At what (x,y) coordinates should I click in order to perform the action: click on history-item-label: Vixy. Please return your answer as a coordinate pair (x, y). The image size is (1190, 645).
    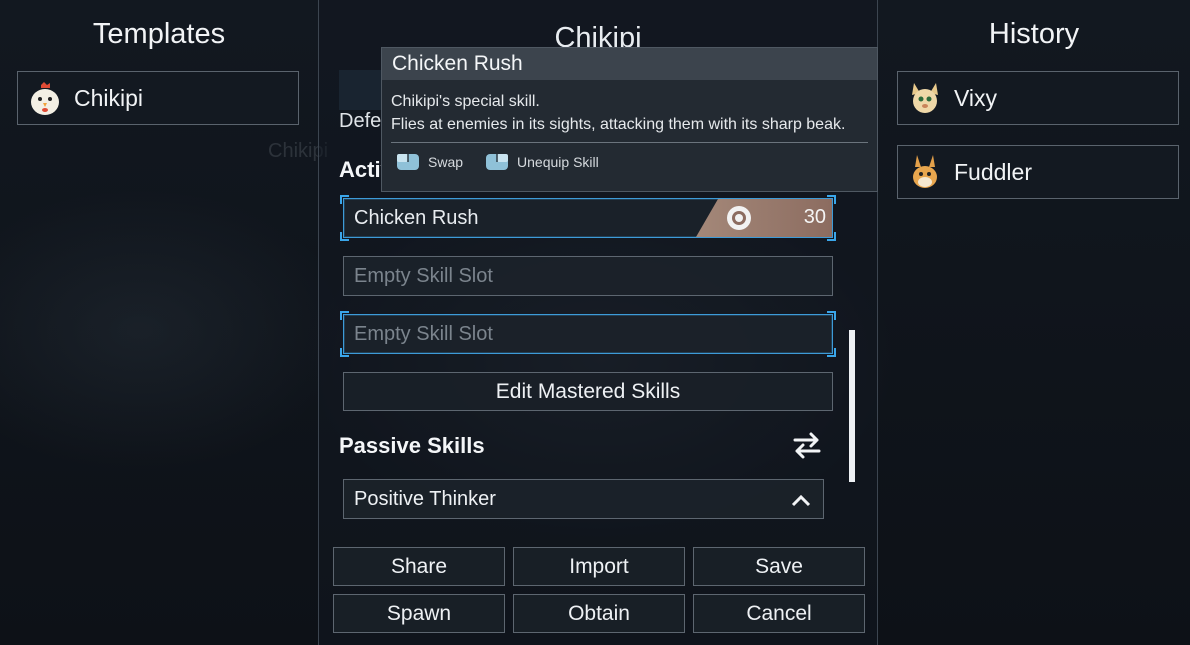
    Looking at the image, I should click on (976, 97).